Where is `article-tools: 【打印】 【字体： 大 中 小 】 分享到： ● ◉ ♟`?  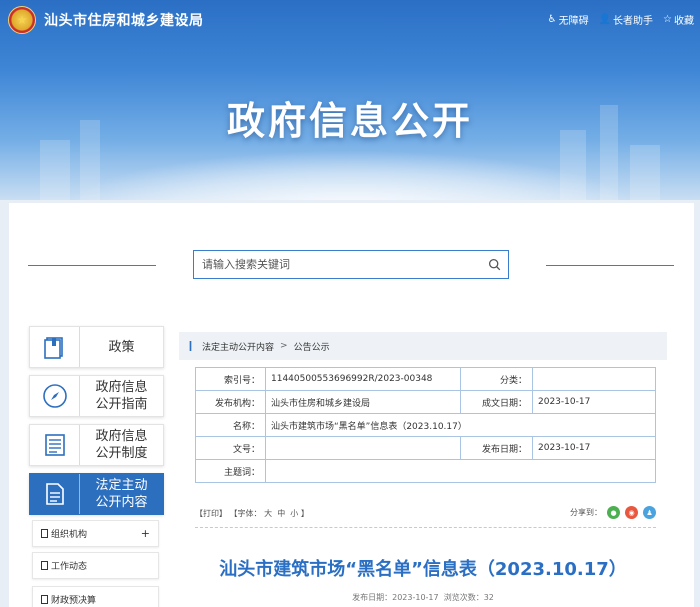 article-tools: 【打印】 【字体： 大 中 小 】 分享到： ● ◉ ♟ is located at coordinates (425, 514).